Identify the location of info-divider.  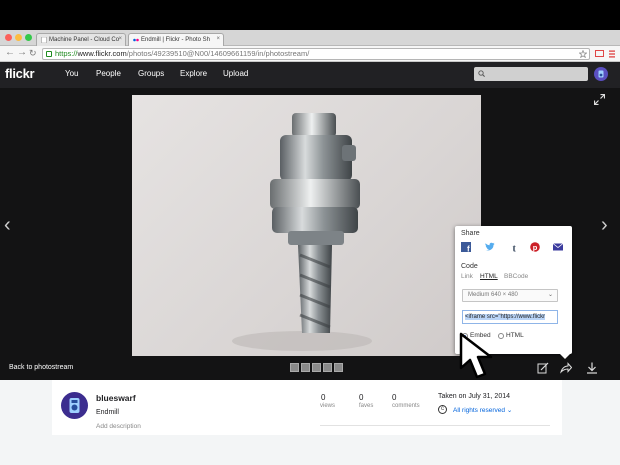
(435, 425).